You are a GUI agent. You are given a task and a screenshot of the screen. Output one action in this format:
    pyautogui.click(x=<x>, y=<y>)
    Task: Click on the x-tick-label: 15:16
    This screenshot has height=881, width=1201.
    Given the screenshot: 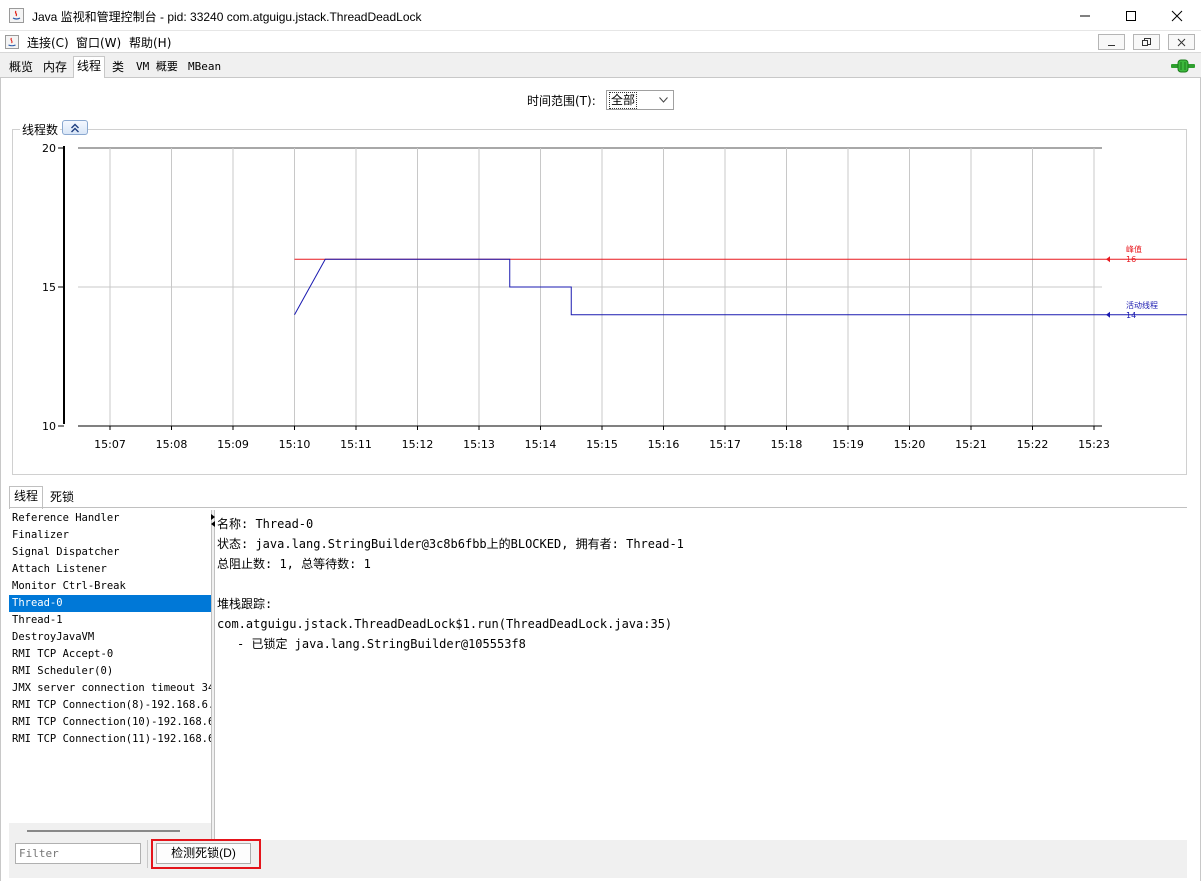 What is the action you would take?
    pyautogui.click(x=664, y=444)
    